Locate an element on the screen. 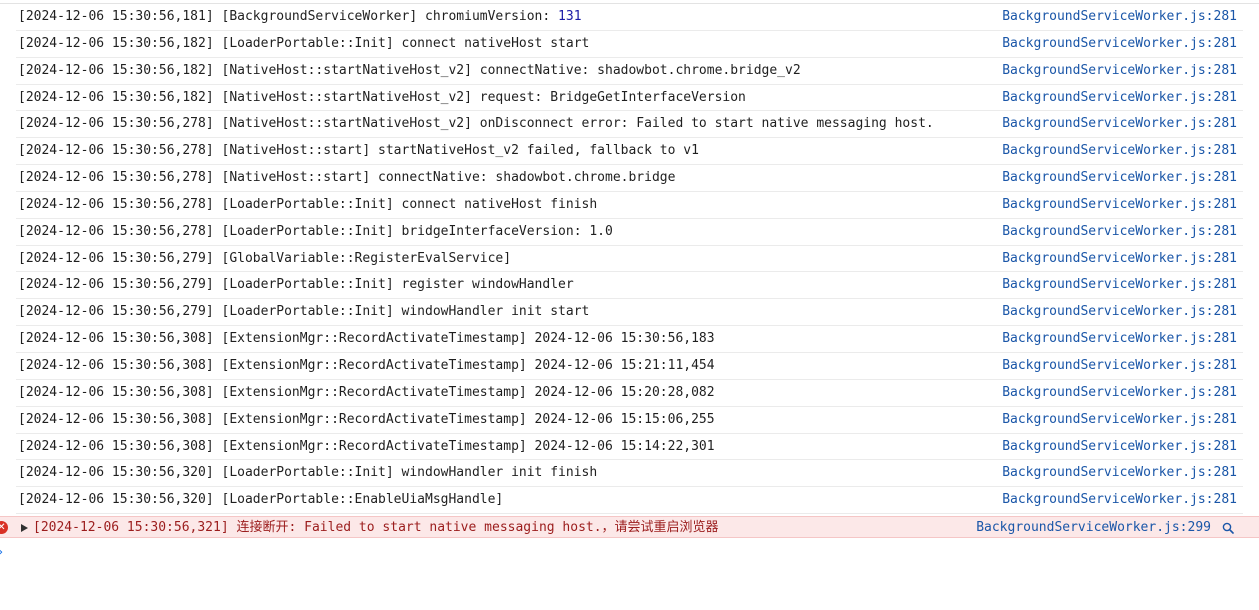 The width and height of the screenshot is (1259, 610). error-icon: ✕ is located at coordinates (4, 528).